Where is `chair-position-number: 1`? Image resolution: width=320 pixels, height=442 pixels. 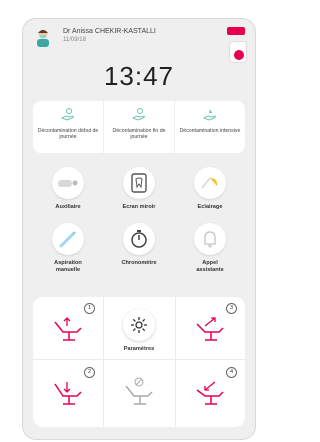
chair-position-number: 1 is located at coordinates (89, 308).